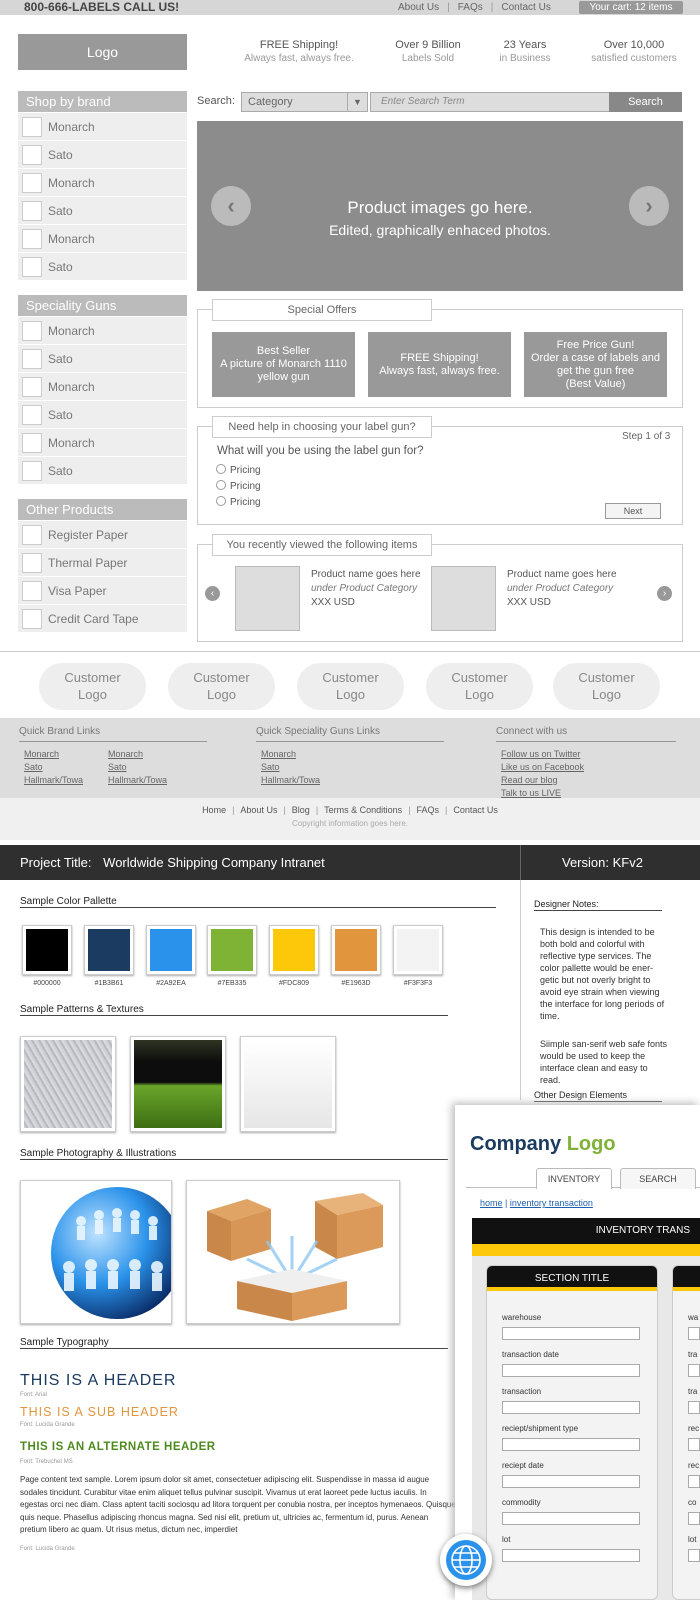 Image resolution: width=700 pixels, height=1600 pixels. I want to click on next-button: Next, so click(633, 511).